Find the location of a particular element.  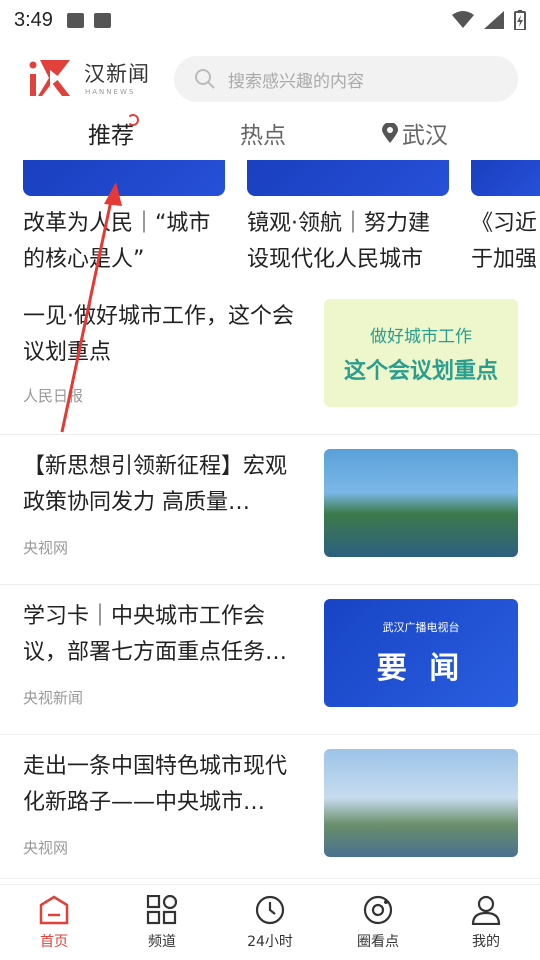

search-bar: 搜索感兴趣的内容 is located at coordinates (346, 79).